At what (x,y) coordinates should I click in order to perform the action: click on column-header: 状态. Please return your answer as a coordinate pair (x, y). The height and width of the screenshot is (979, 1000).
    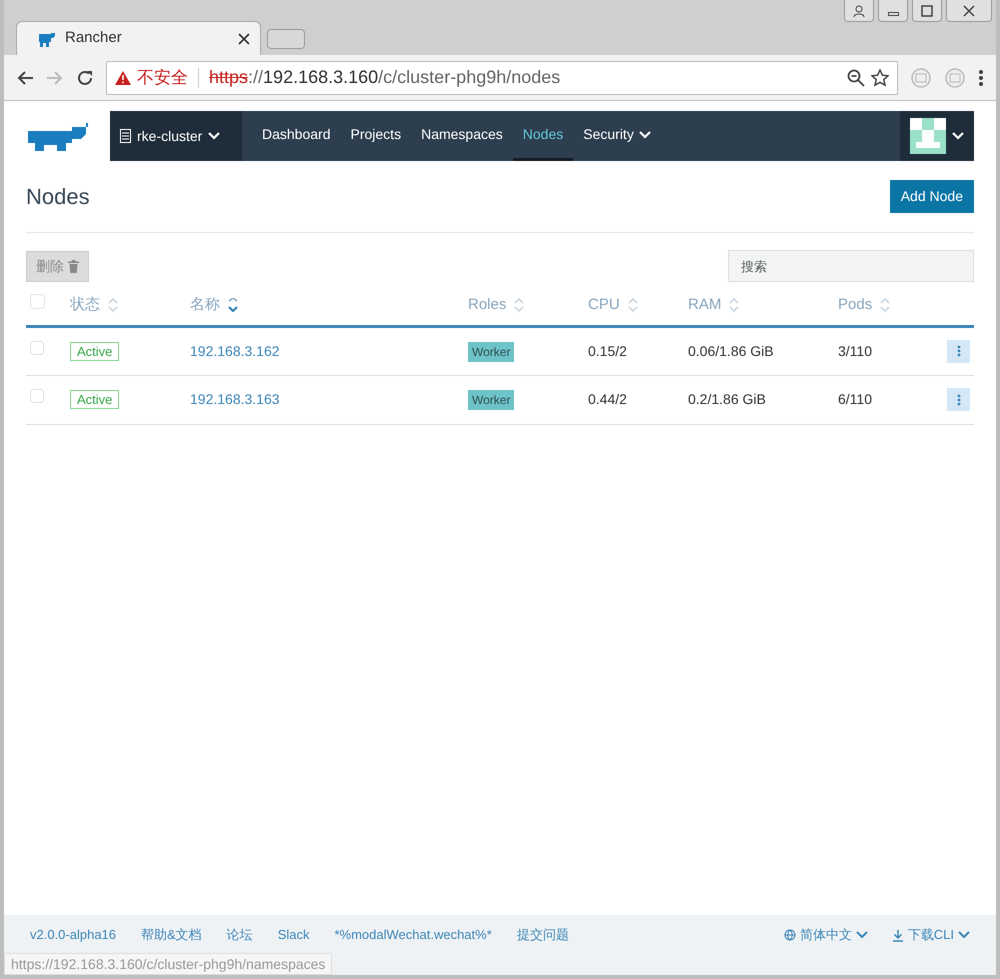
    Looking at the image, I should click on (94, 305).